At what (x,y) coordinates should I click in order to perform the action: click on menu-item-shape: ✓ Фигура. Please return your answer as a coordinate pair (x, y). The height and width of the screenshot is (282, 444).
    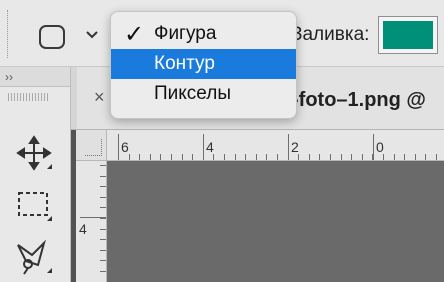
    Looking at the image, I should click on (203, 34).